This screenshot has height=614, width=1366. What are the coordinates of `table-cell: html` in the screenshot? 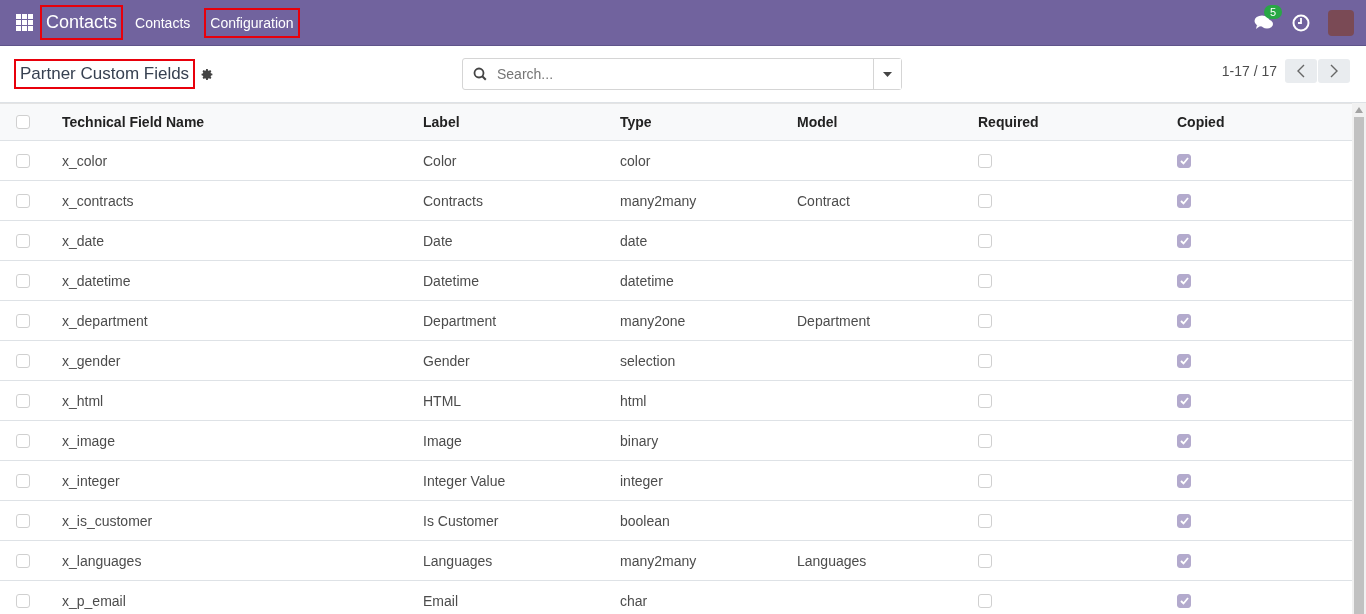 It's located at (633, 400).